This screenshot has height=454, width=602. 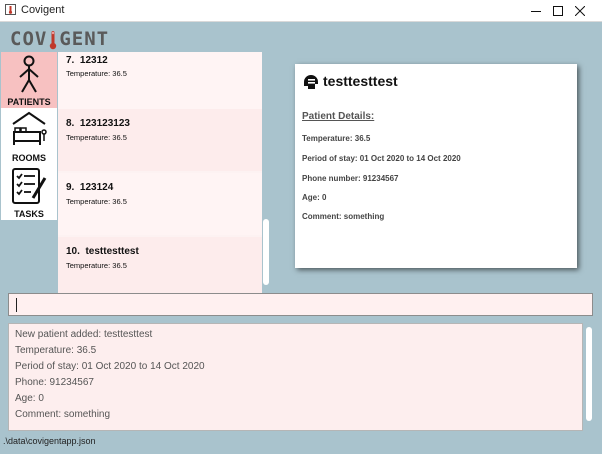 What do you see at coordinates (343, 216) in the screenshot?
I see `detail-comment: Comment: something` at bounding box center [343, 216].